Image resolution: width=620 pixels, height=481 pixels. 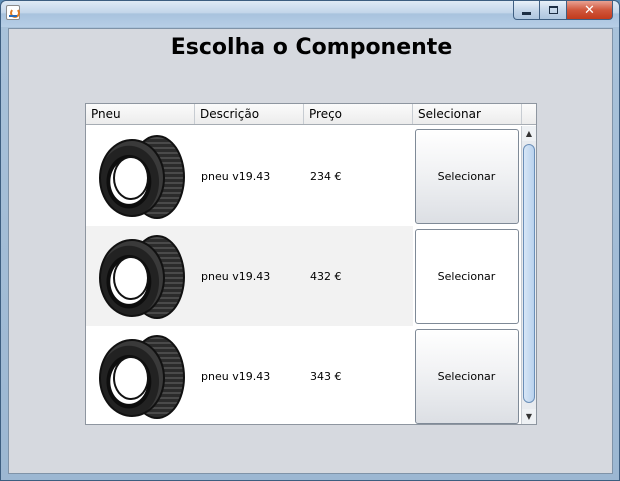 I want to click on close-button: ✕, so click(x=590, y=10).